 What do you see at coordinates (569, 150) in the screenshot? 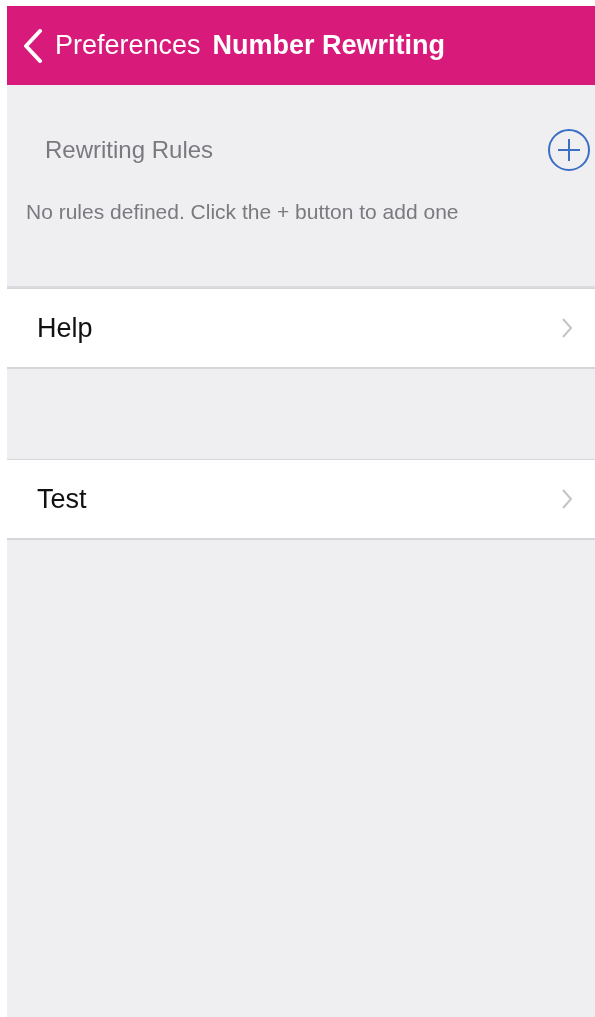
I see `add-button` at bounding box center [569, 150].